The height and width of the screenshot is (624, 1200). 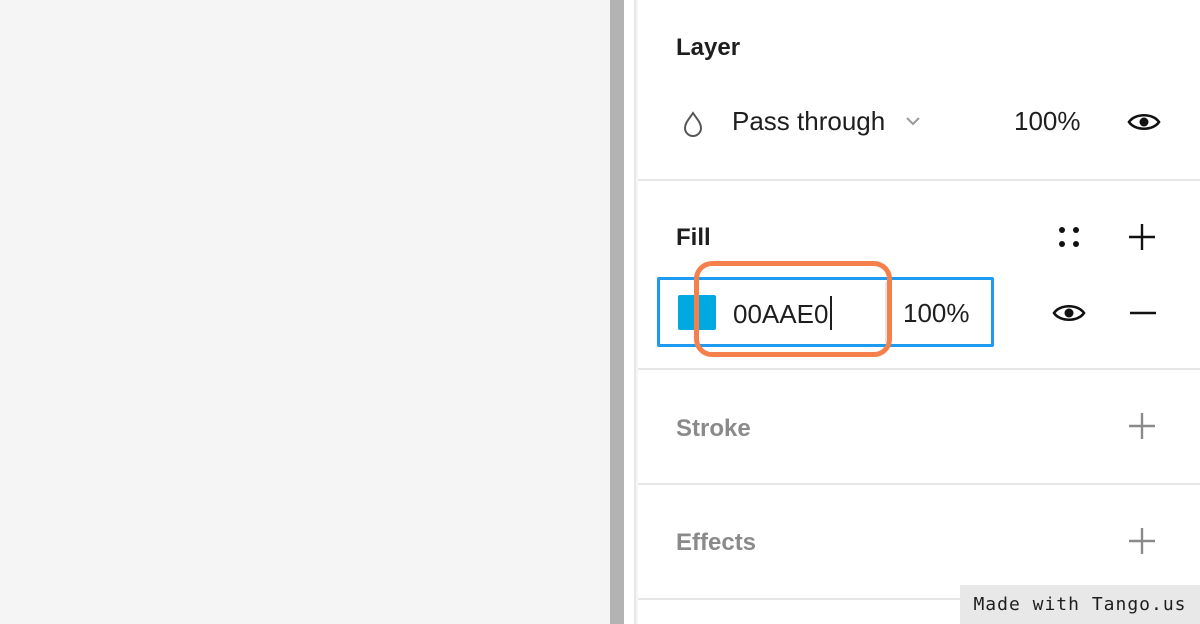 I want to click on layer-opacity-field: 100%, so click(x=1047, y=121).